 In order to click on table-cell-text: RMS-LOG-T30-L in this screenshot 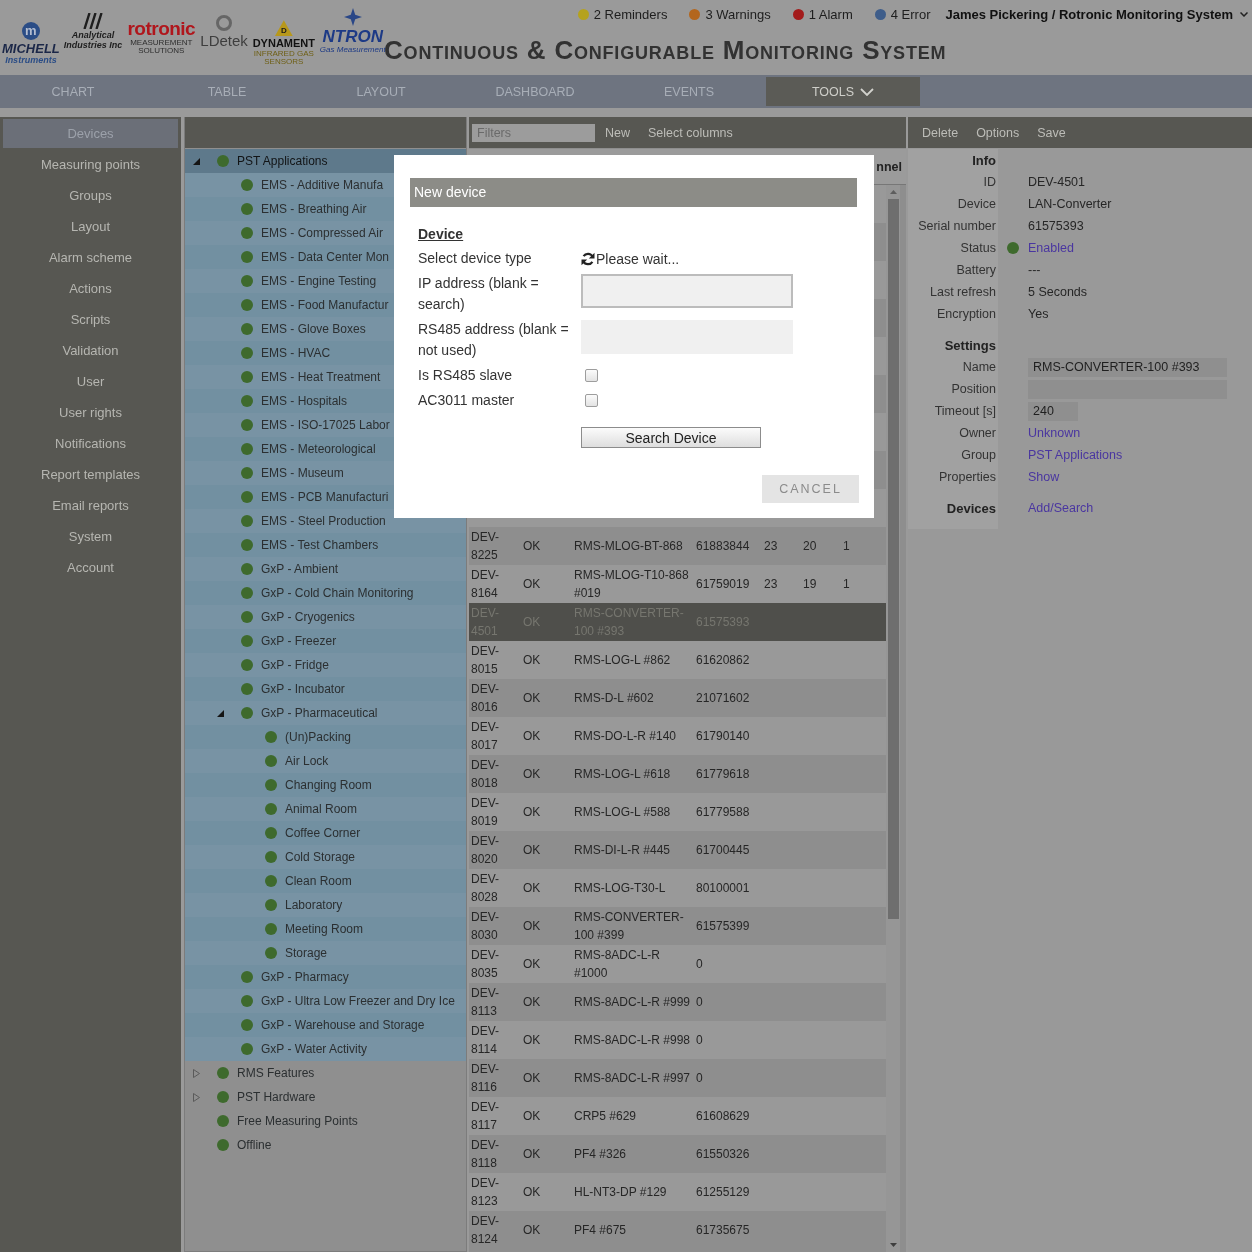, I will do `click(620, 888)`.